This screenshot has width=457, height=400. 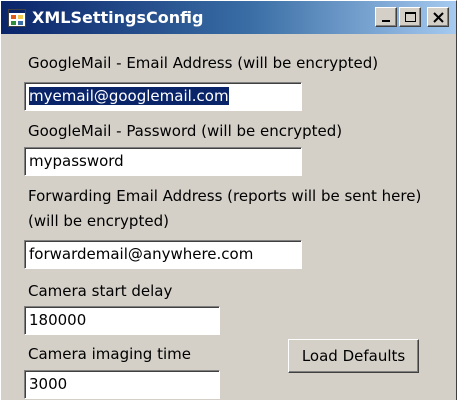 What do you see at coordinates (386, 17) in the screenshot?
I see `minimize-button` at bounding box center [386, 17].